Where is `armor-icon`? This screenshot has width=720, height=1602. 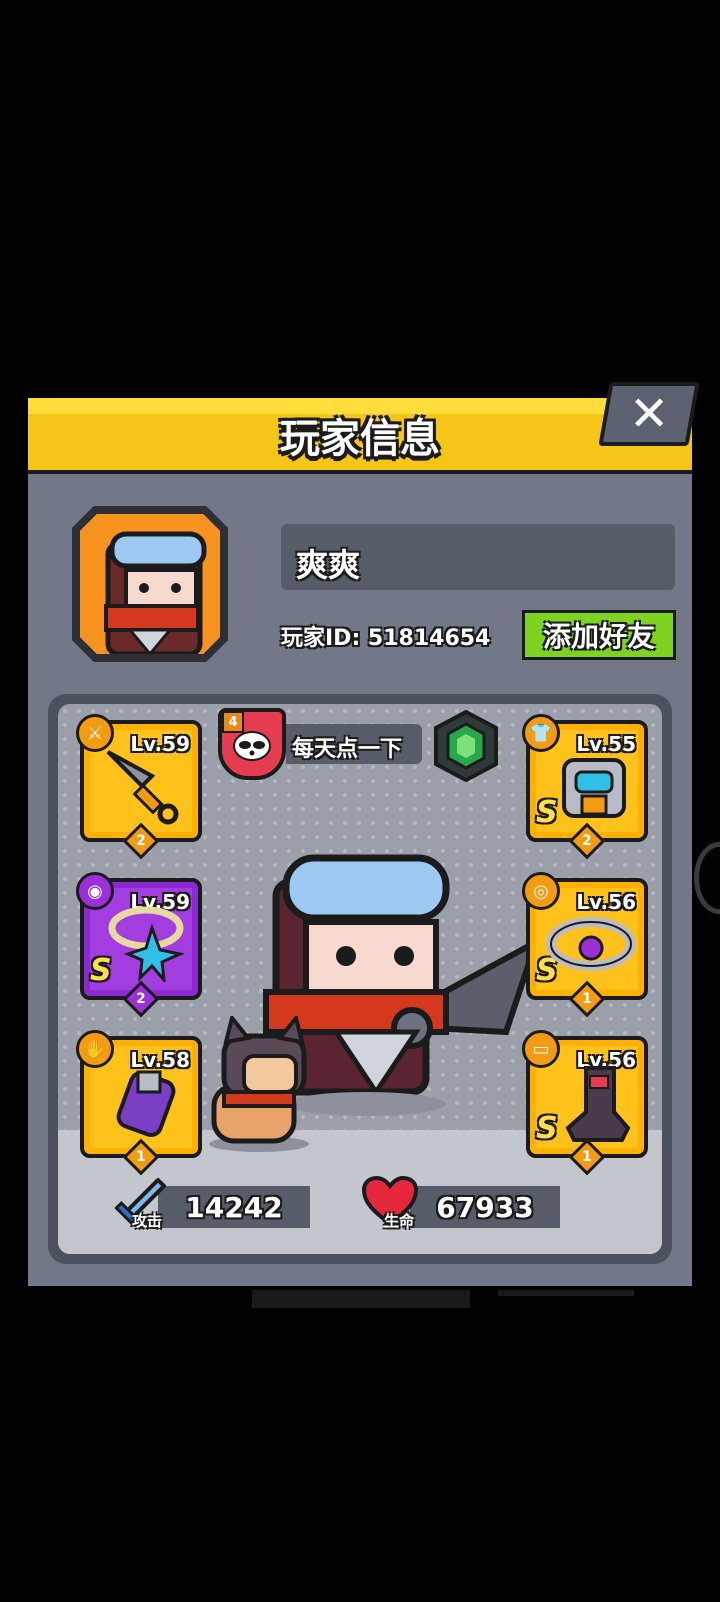 armor-icon is located at coordinates (594, 788).